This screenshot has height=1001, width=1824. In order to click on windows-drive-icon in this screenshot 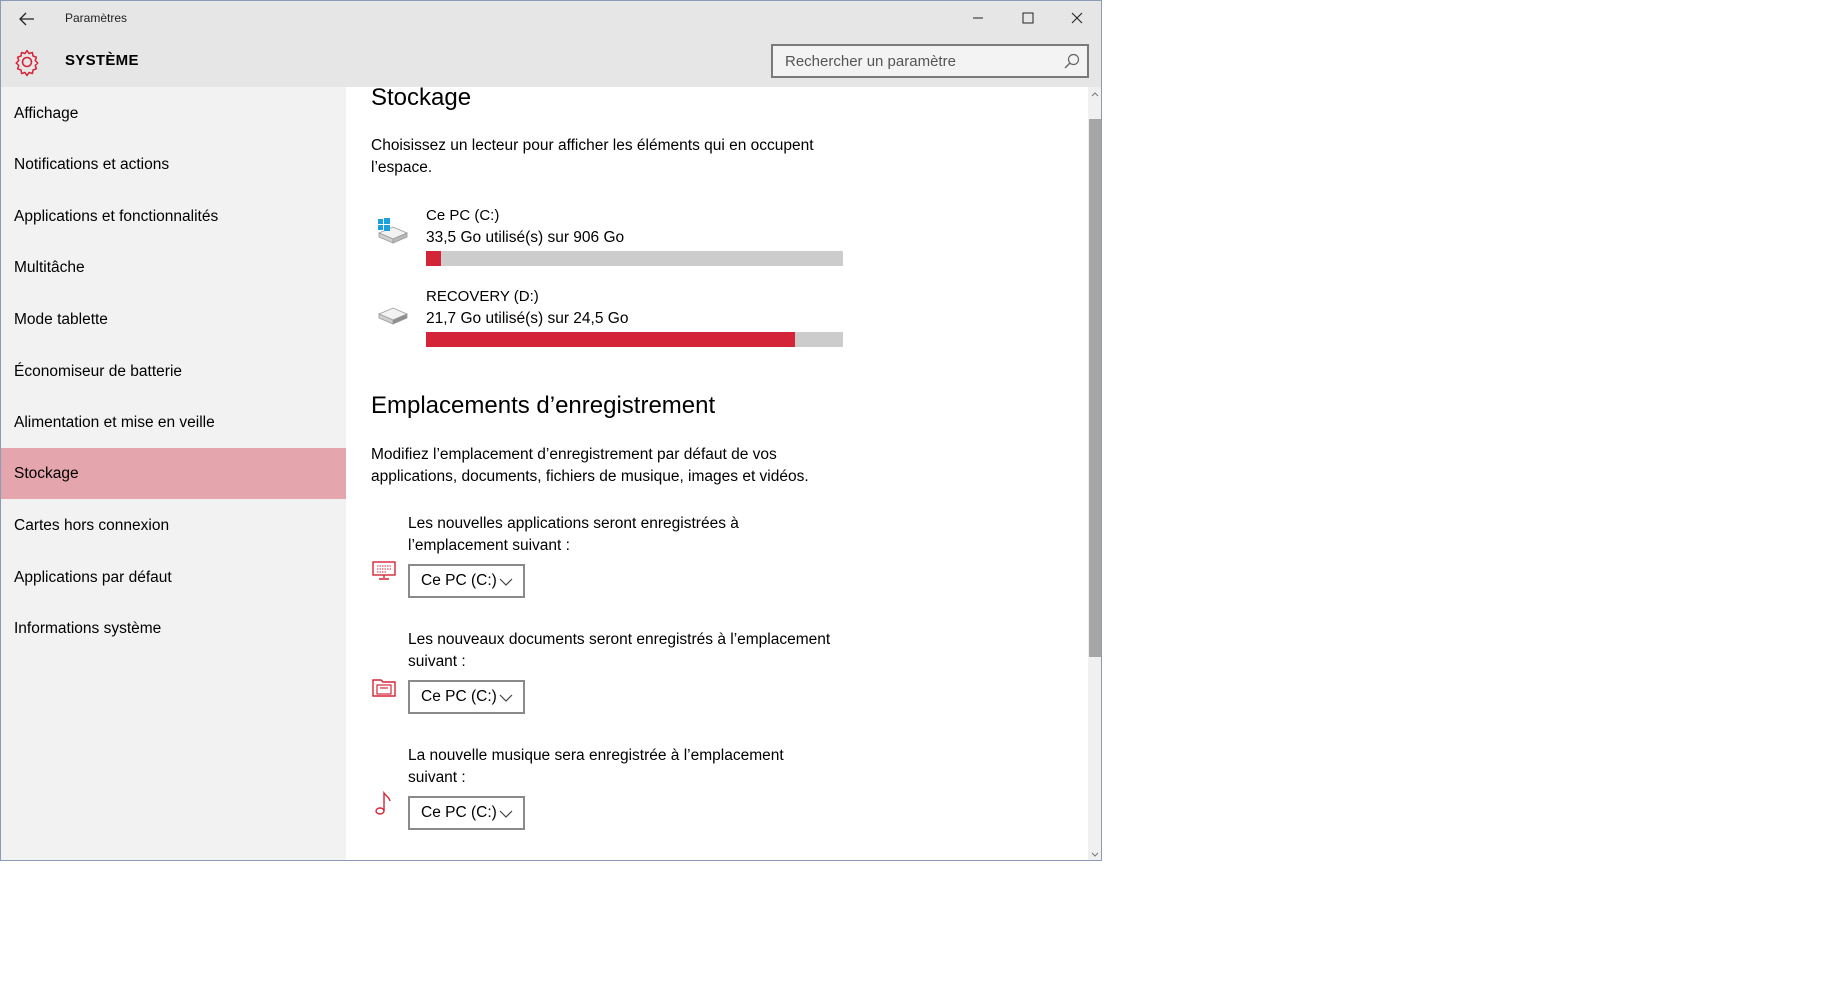, I will do `click(393, 231)`.